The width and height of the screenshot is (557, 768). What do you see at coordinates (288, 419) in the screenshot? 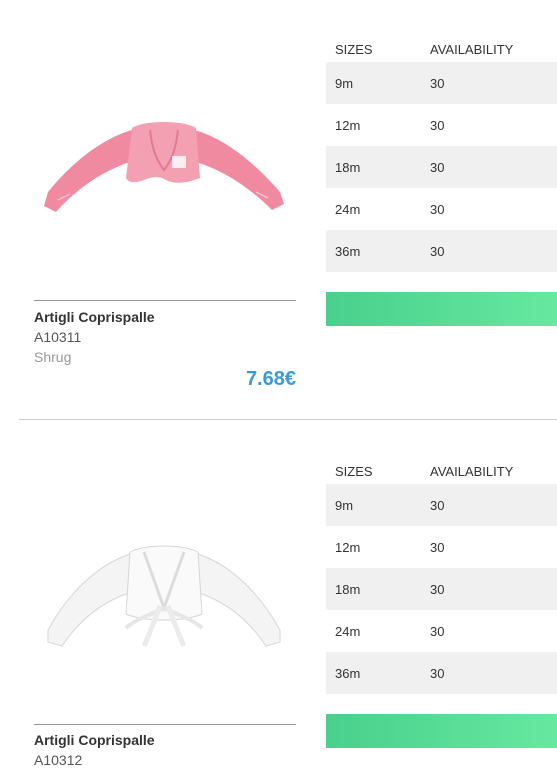
I see `product-separator` at bounding box center [288, 419].